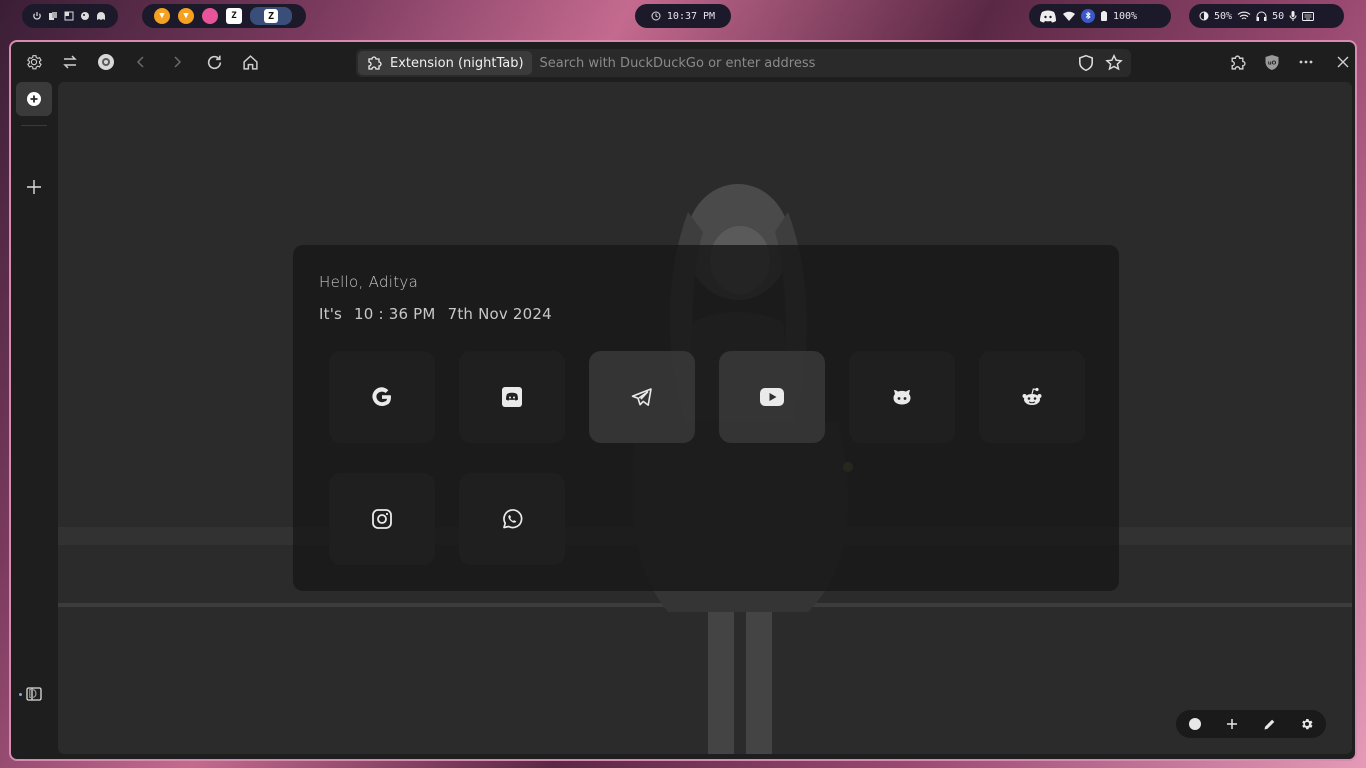  I want to click on bookmark-whatsapp, so click(512, 519).